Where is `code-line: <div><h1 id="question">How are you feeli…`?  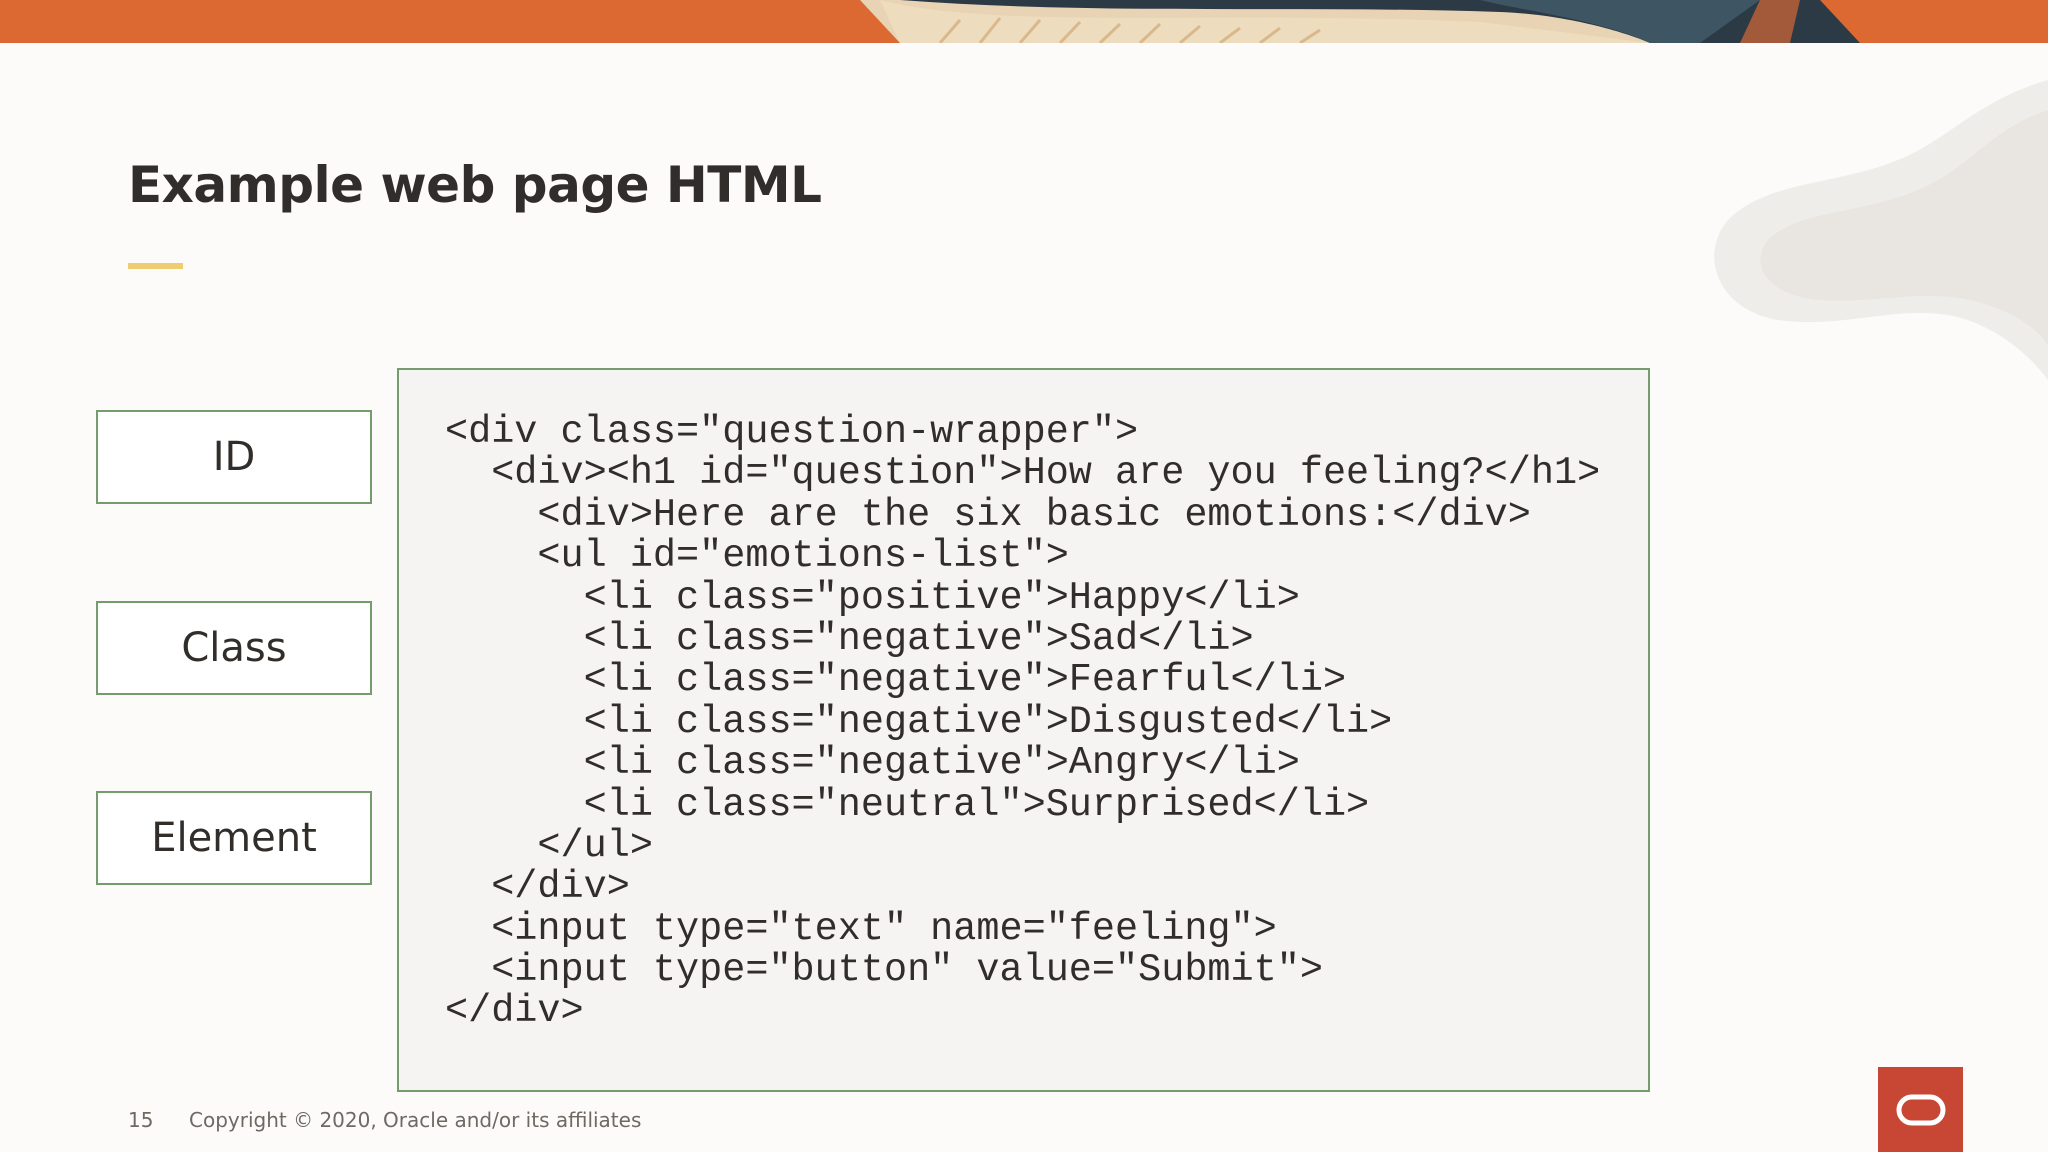 code-line: <div><h1 id="question">How are you feeli… is located at coordinates (1023, 473).